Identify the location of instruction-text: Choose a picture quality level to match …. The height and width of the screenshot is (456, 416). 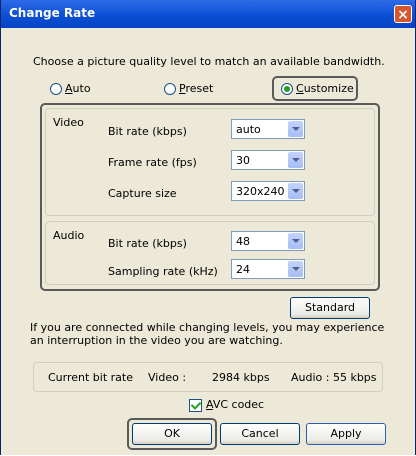
(209, 61).